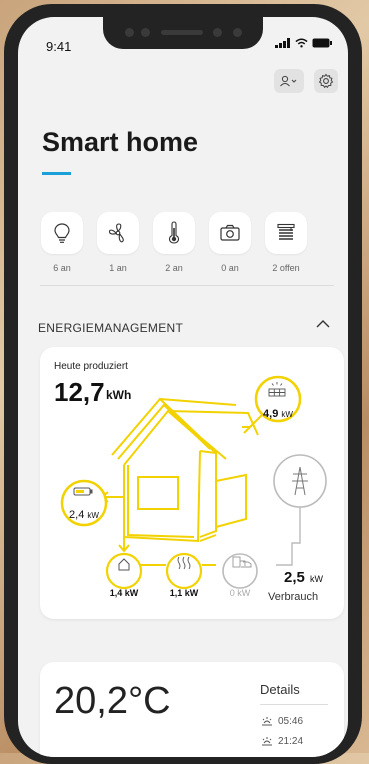  What do you see at coordinates (286, 231) in the screenshot?
I see `blinds-icon` at bounding box center [286, 231].